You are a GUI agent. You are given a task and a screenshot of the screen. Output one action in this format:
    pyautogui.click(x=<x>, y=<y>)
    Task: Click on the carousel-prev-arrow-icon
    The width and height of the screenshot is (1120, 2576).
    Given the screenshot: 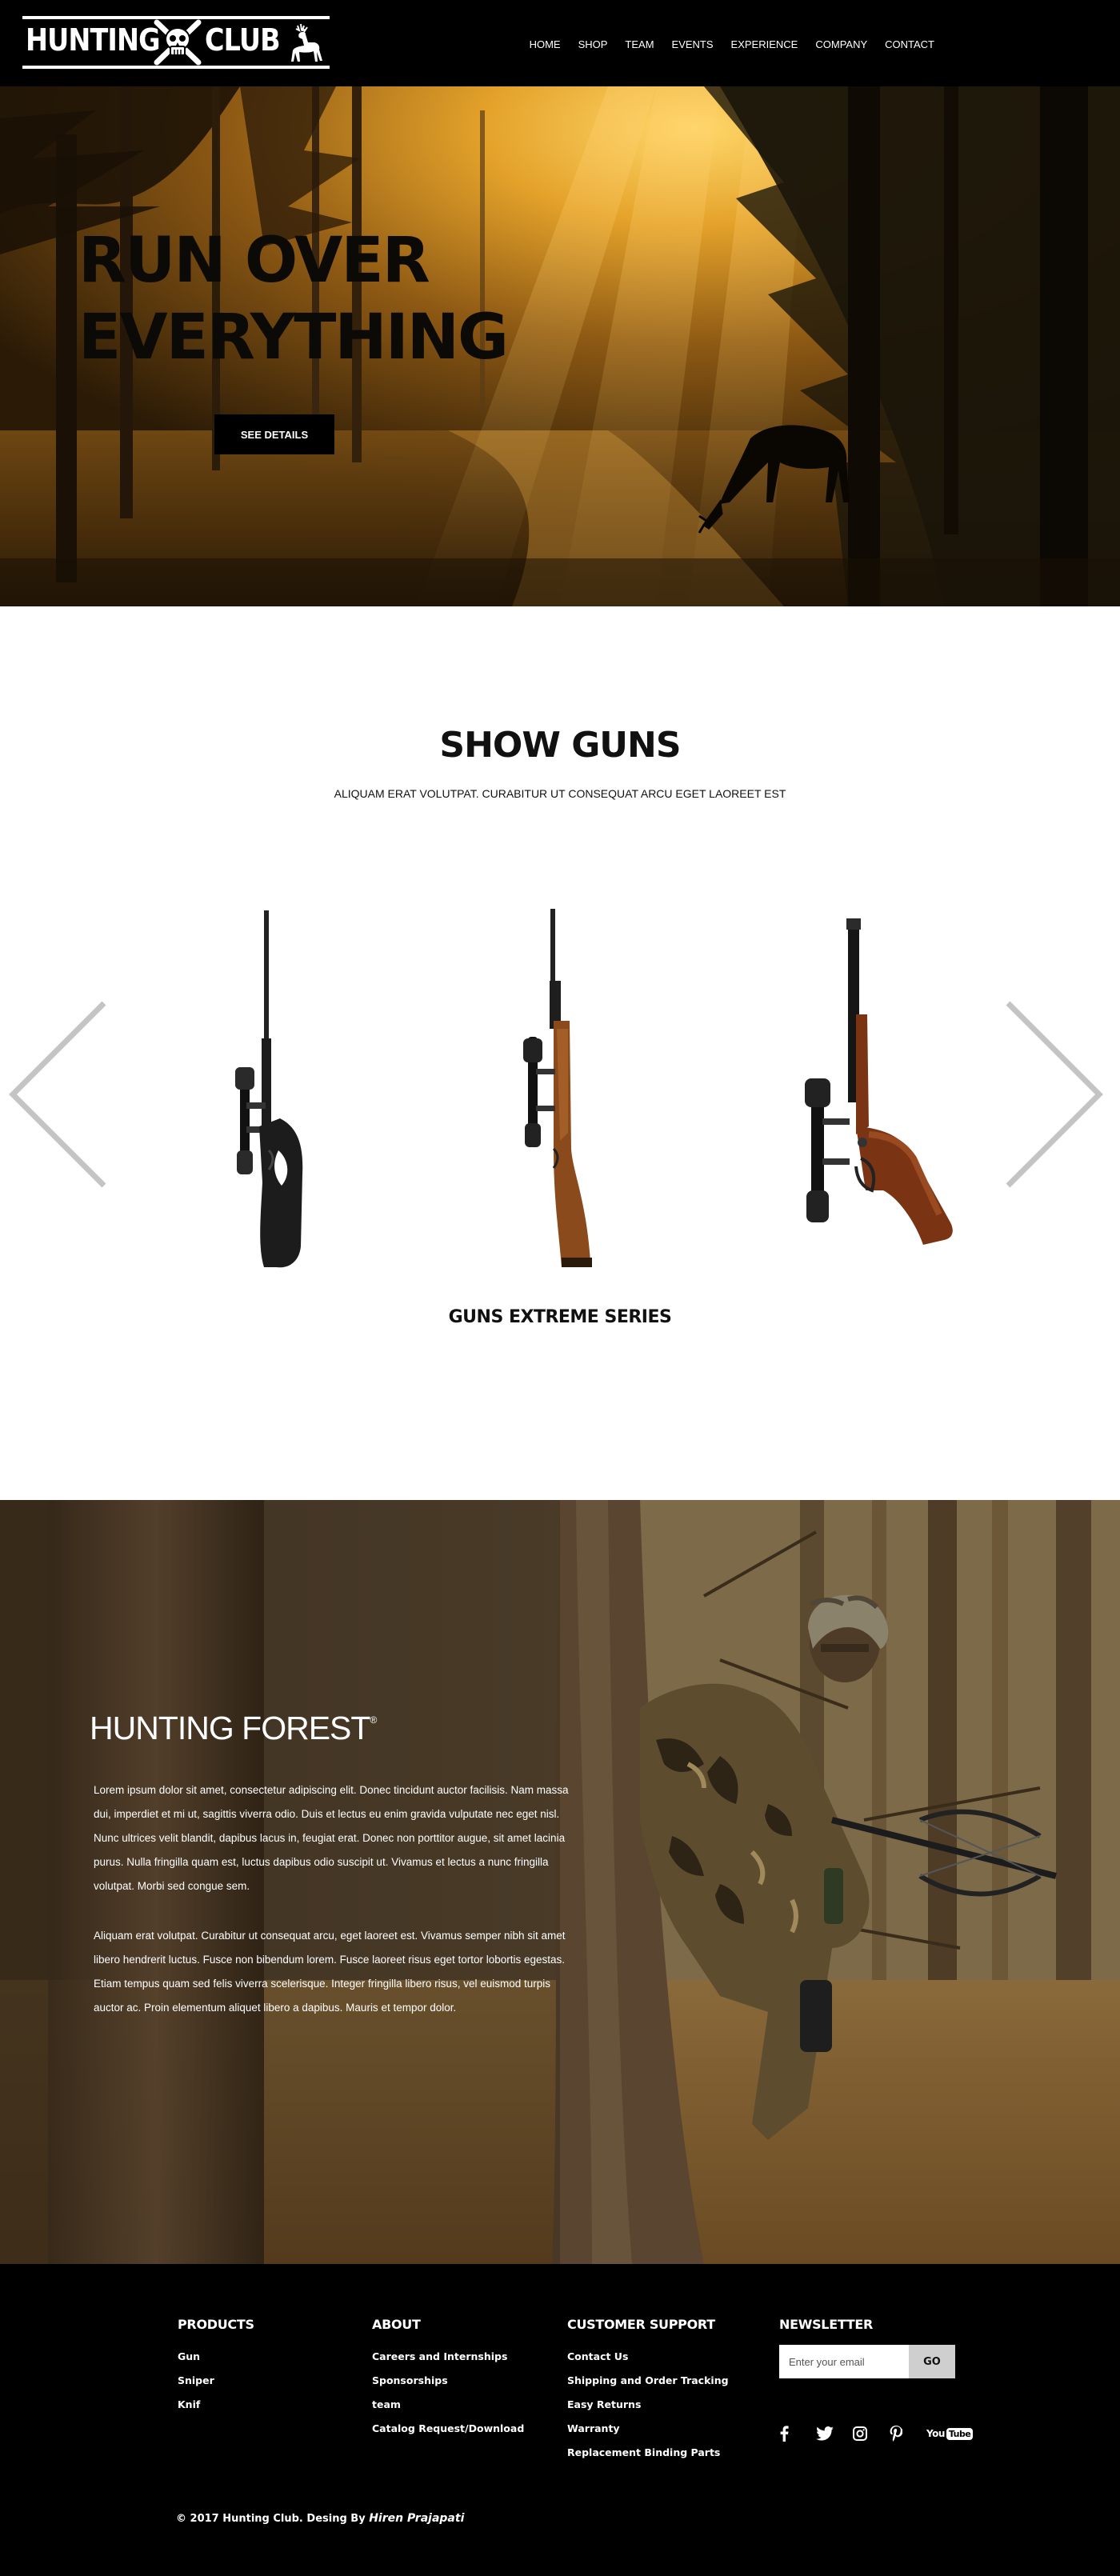 What is the action you would take?
    pyautogui.click(x=58, y=1094)
    